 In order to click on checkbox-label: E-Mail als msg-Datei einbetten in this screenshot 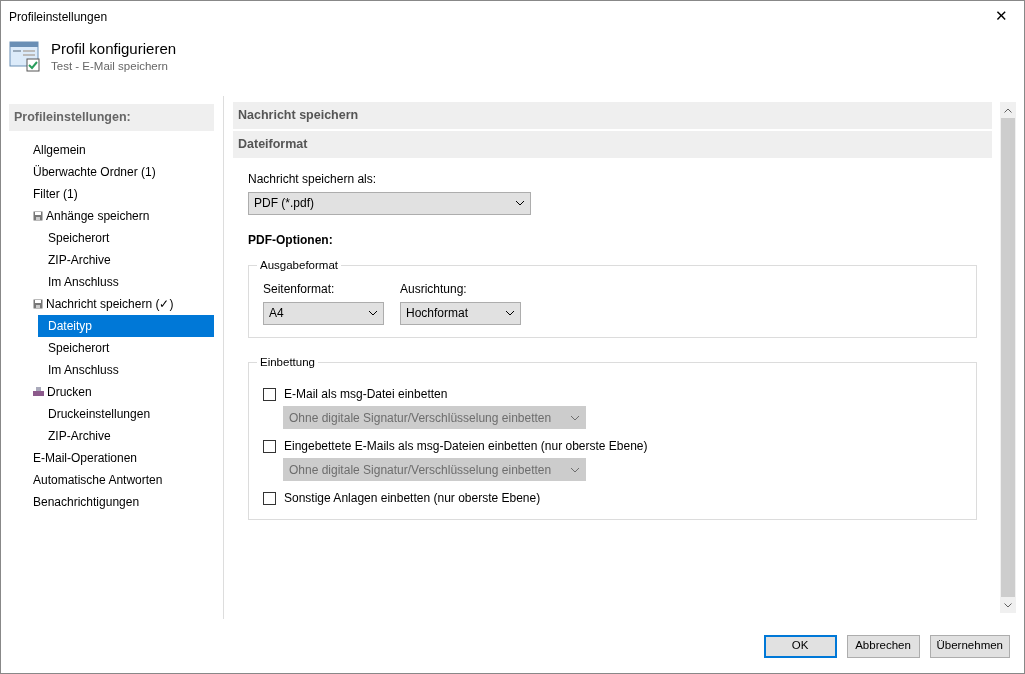, I will do `click(366, 394)`.